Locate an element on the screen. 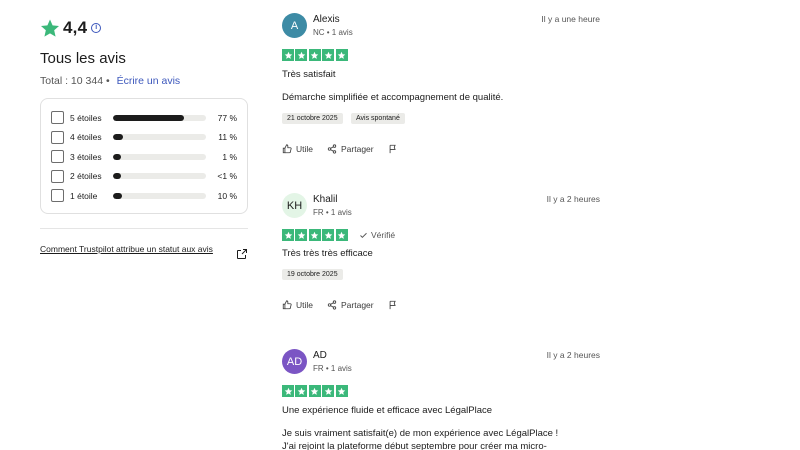 The width and height of the screenshot is (800, 450). distribution-percent: 77 % is located at coordinates (227, 117).